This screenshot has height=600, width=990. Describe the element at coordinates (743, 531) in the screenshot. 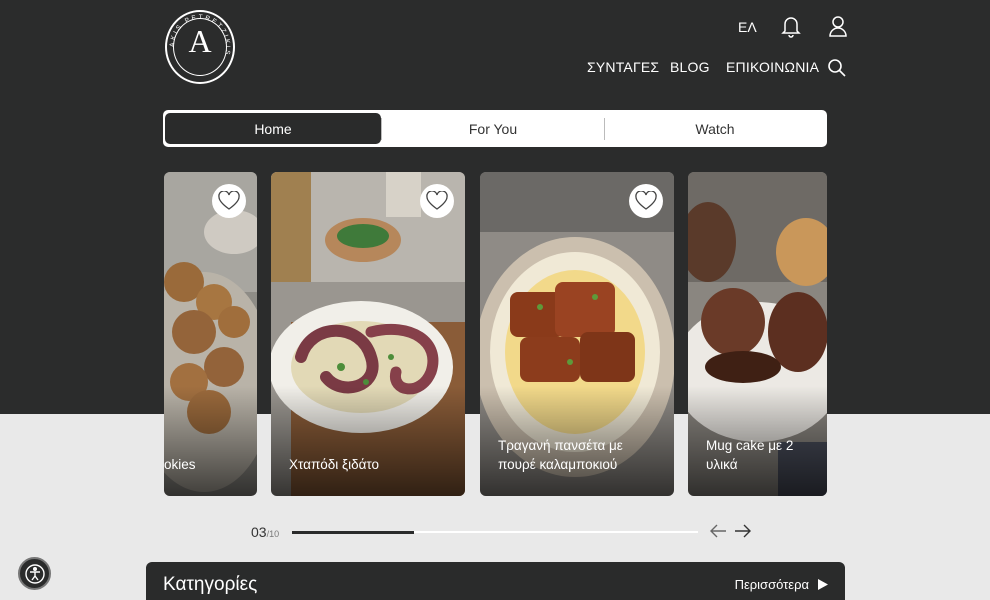

I see `arrow-right-icon` at that location.